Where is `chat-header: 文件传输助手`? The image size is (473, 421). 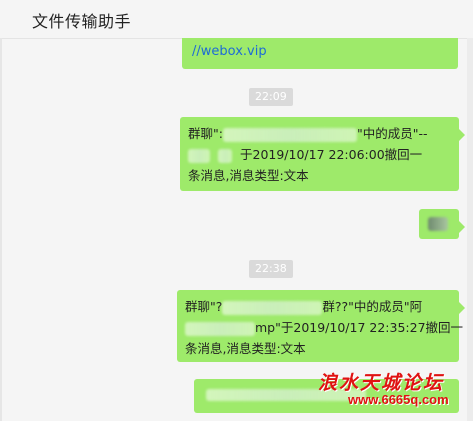
chat-header: 文件传输助手 is located at coordinates (236, 19).